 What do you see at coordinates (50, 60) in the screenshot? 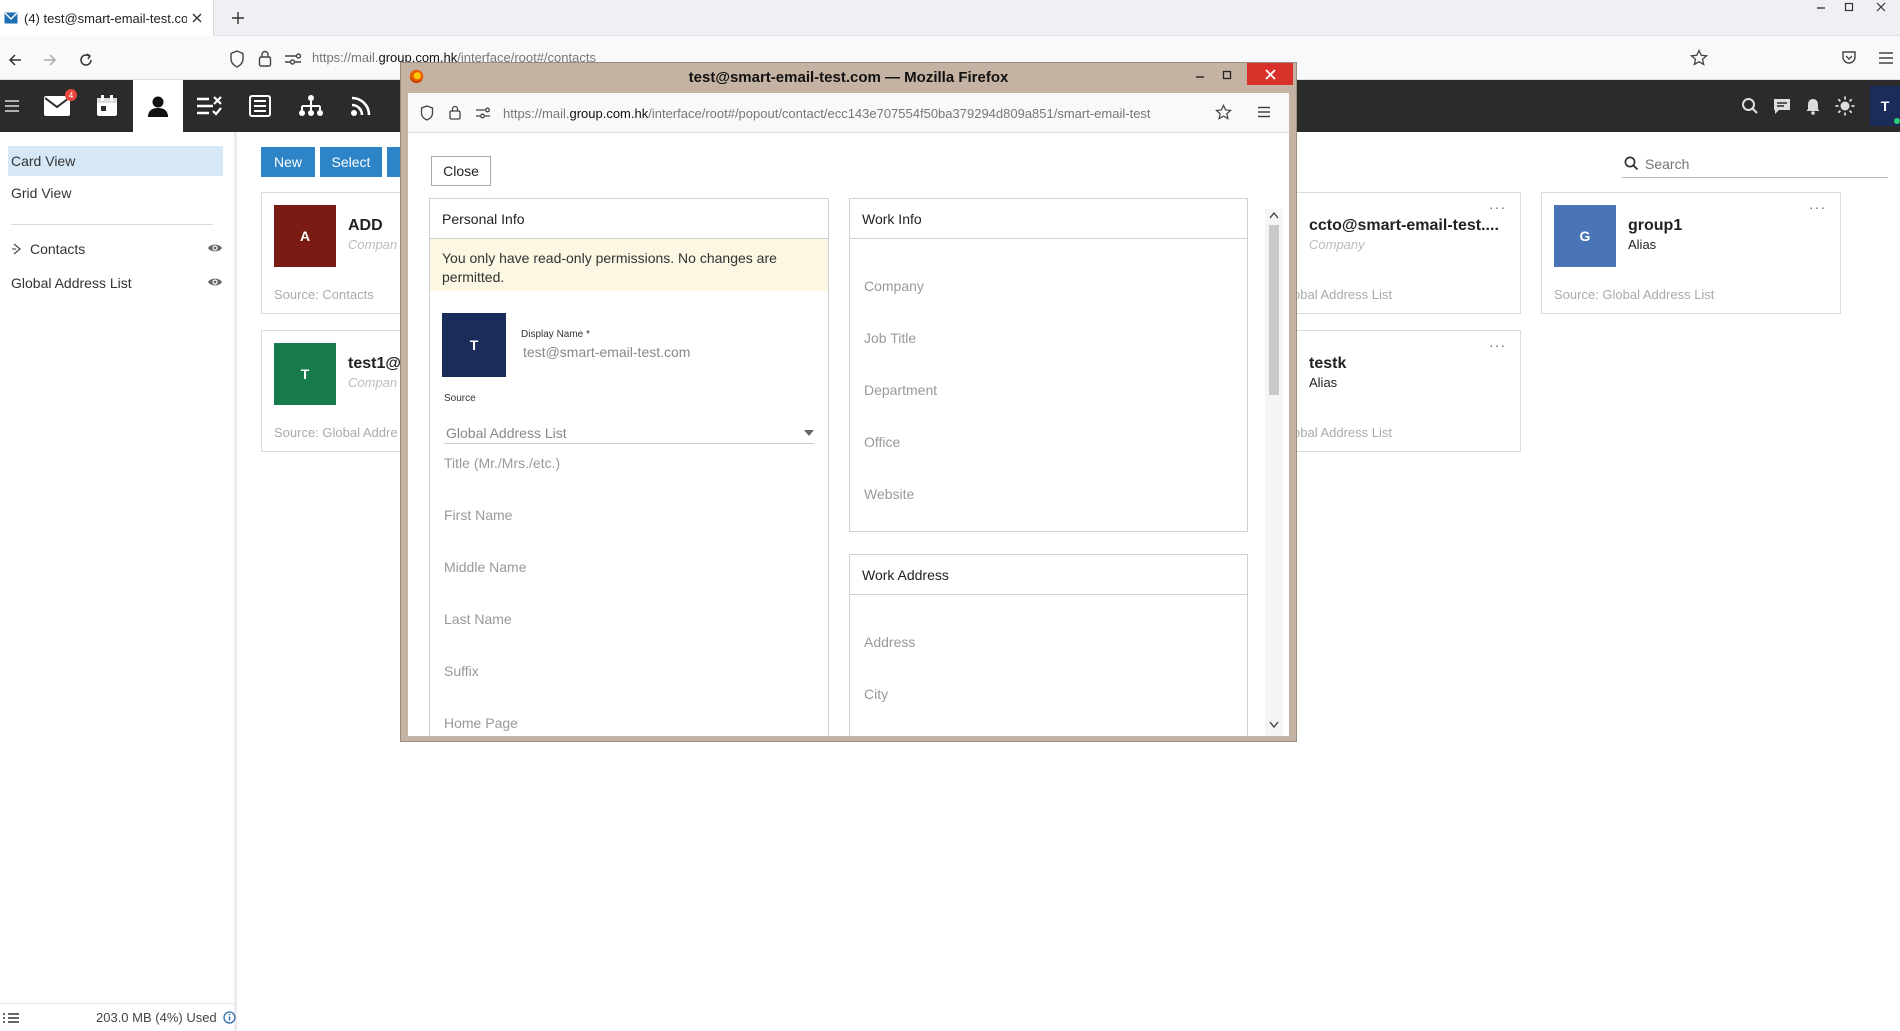
I see `forward-icon` at bounding box center [50, 60].